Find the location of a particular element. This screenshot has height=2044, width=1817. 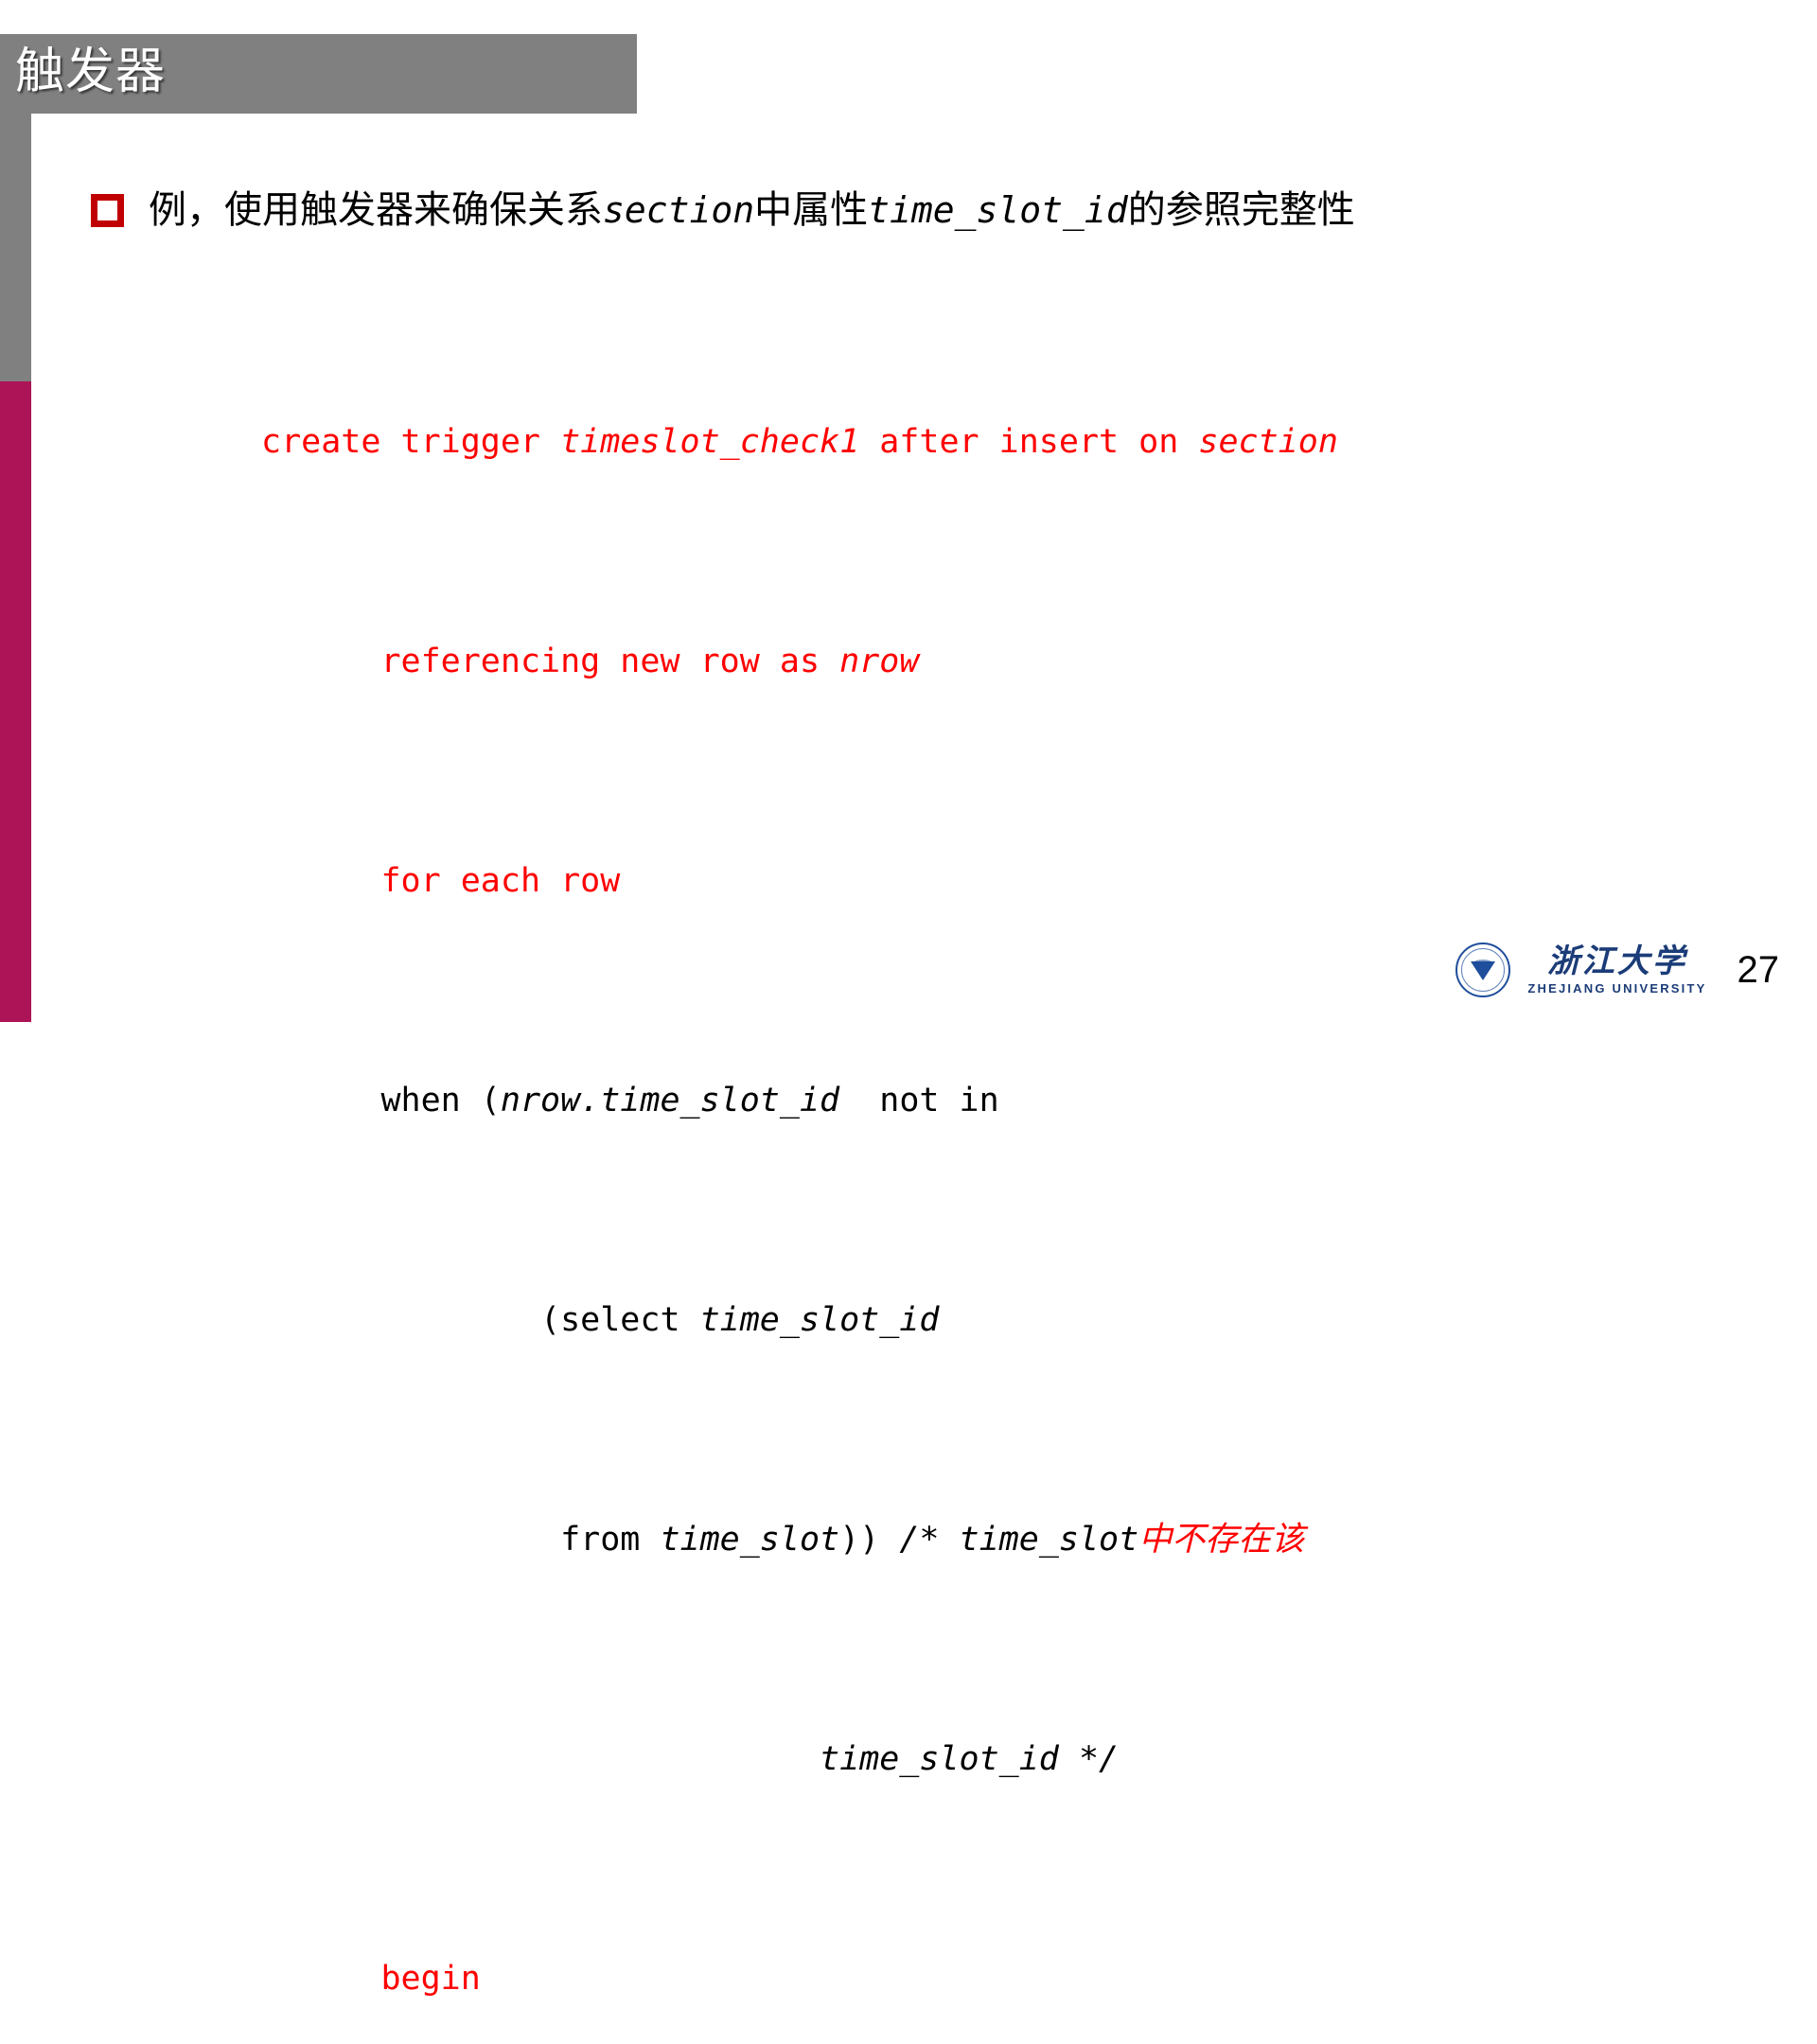

seal-inner-ring is located at coordinates (1484, 970).